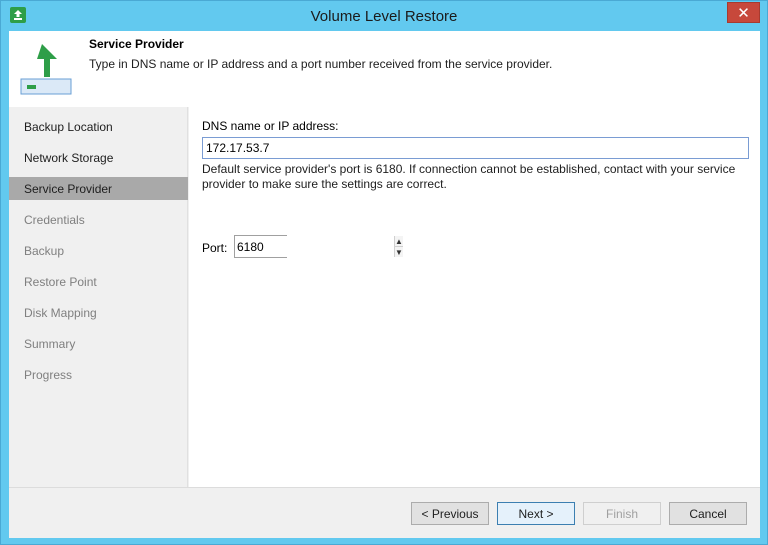 This screenshot has width=768, height=545. What do you see at coordinates (399, 252) in the screenshot?
I see `chevron-down-icon: ▼` at bounding box center [399, 252].